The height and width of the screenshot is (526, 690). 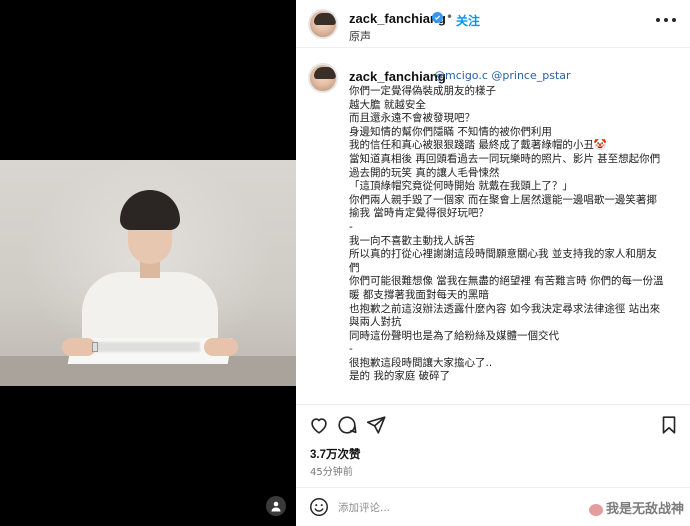 What do you see at coordinates (421, 362) in the screenshot?
I see `caption-line: 很抱歉這段時間讓大家擔心了..` at bounding box center [421, 362].